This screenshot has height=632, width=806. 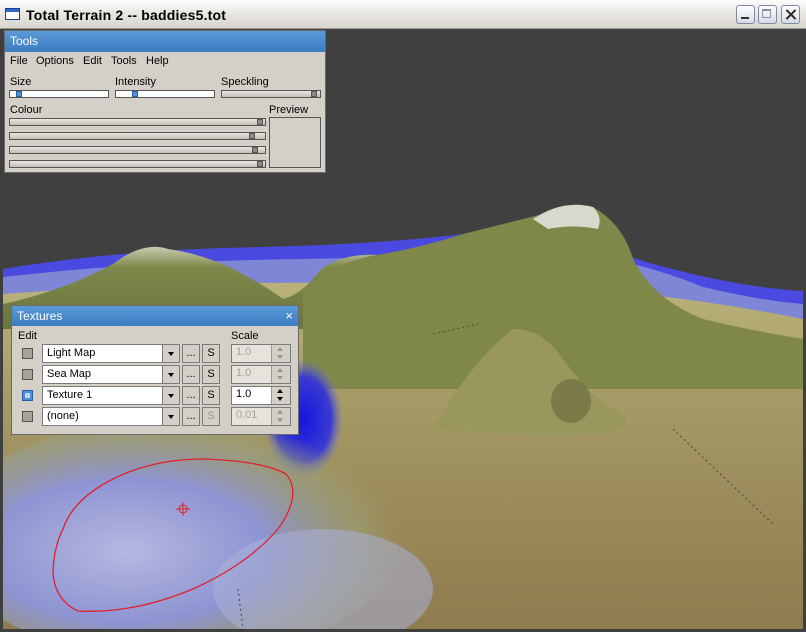 I want to click on close-button, so click(x=790, y=14).